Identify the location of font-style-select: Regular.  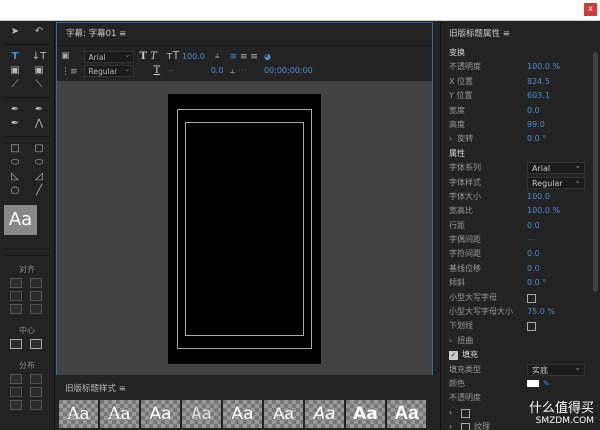
(556, 182).